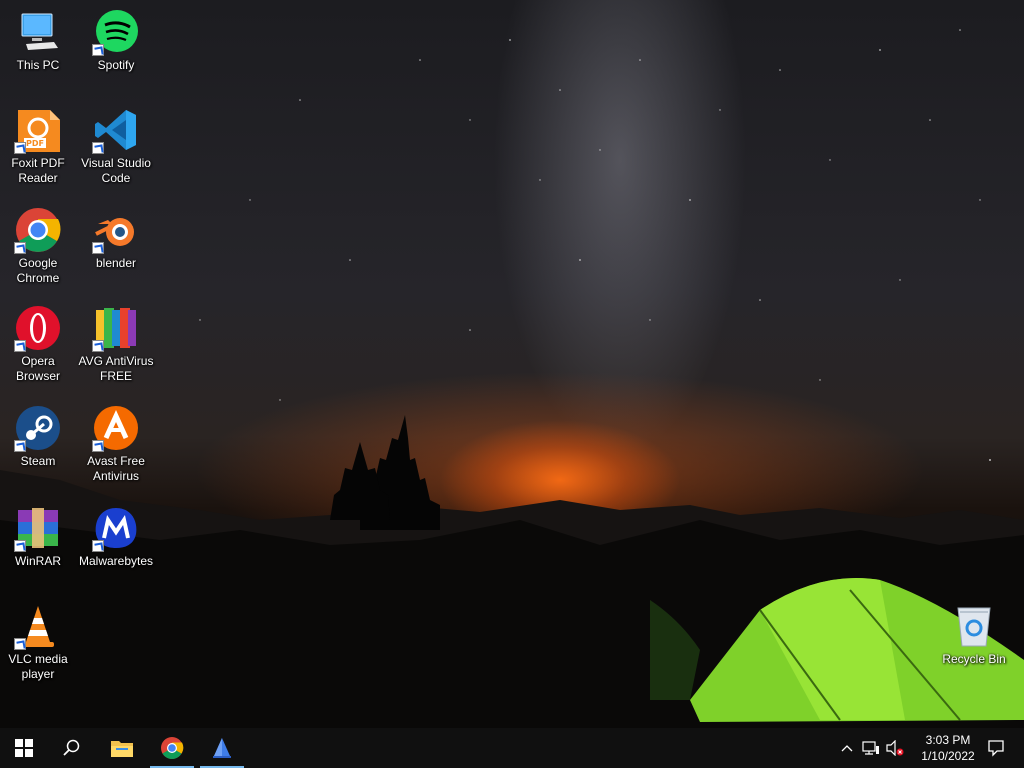  I want to click on action-center-button, so click(996, 748).